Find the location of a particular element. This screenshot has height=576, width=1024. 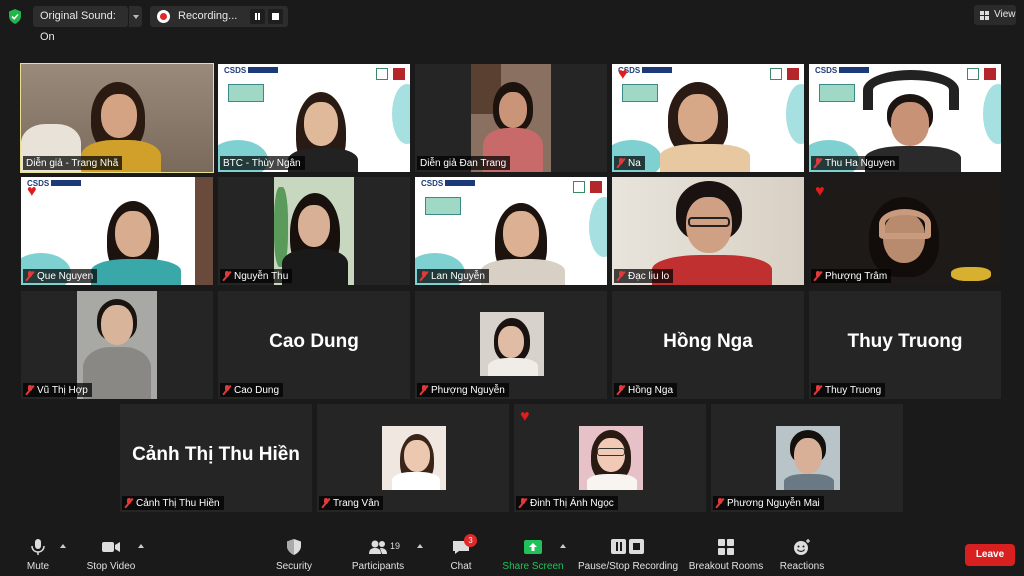

participant-name-label: Phượng Trâm is located at coordinates (851, 276).